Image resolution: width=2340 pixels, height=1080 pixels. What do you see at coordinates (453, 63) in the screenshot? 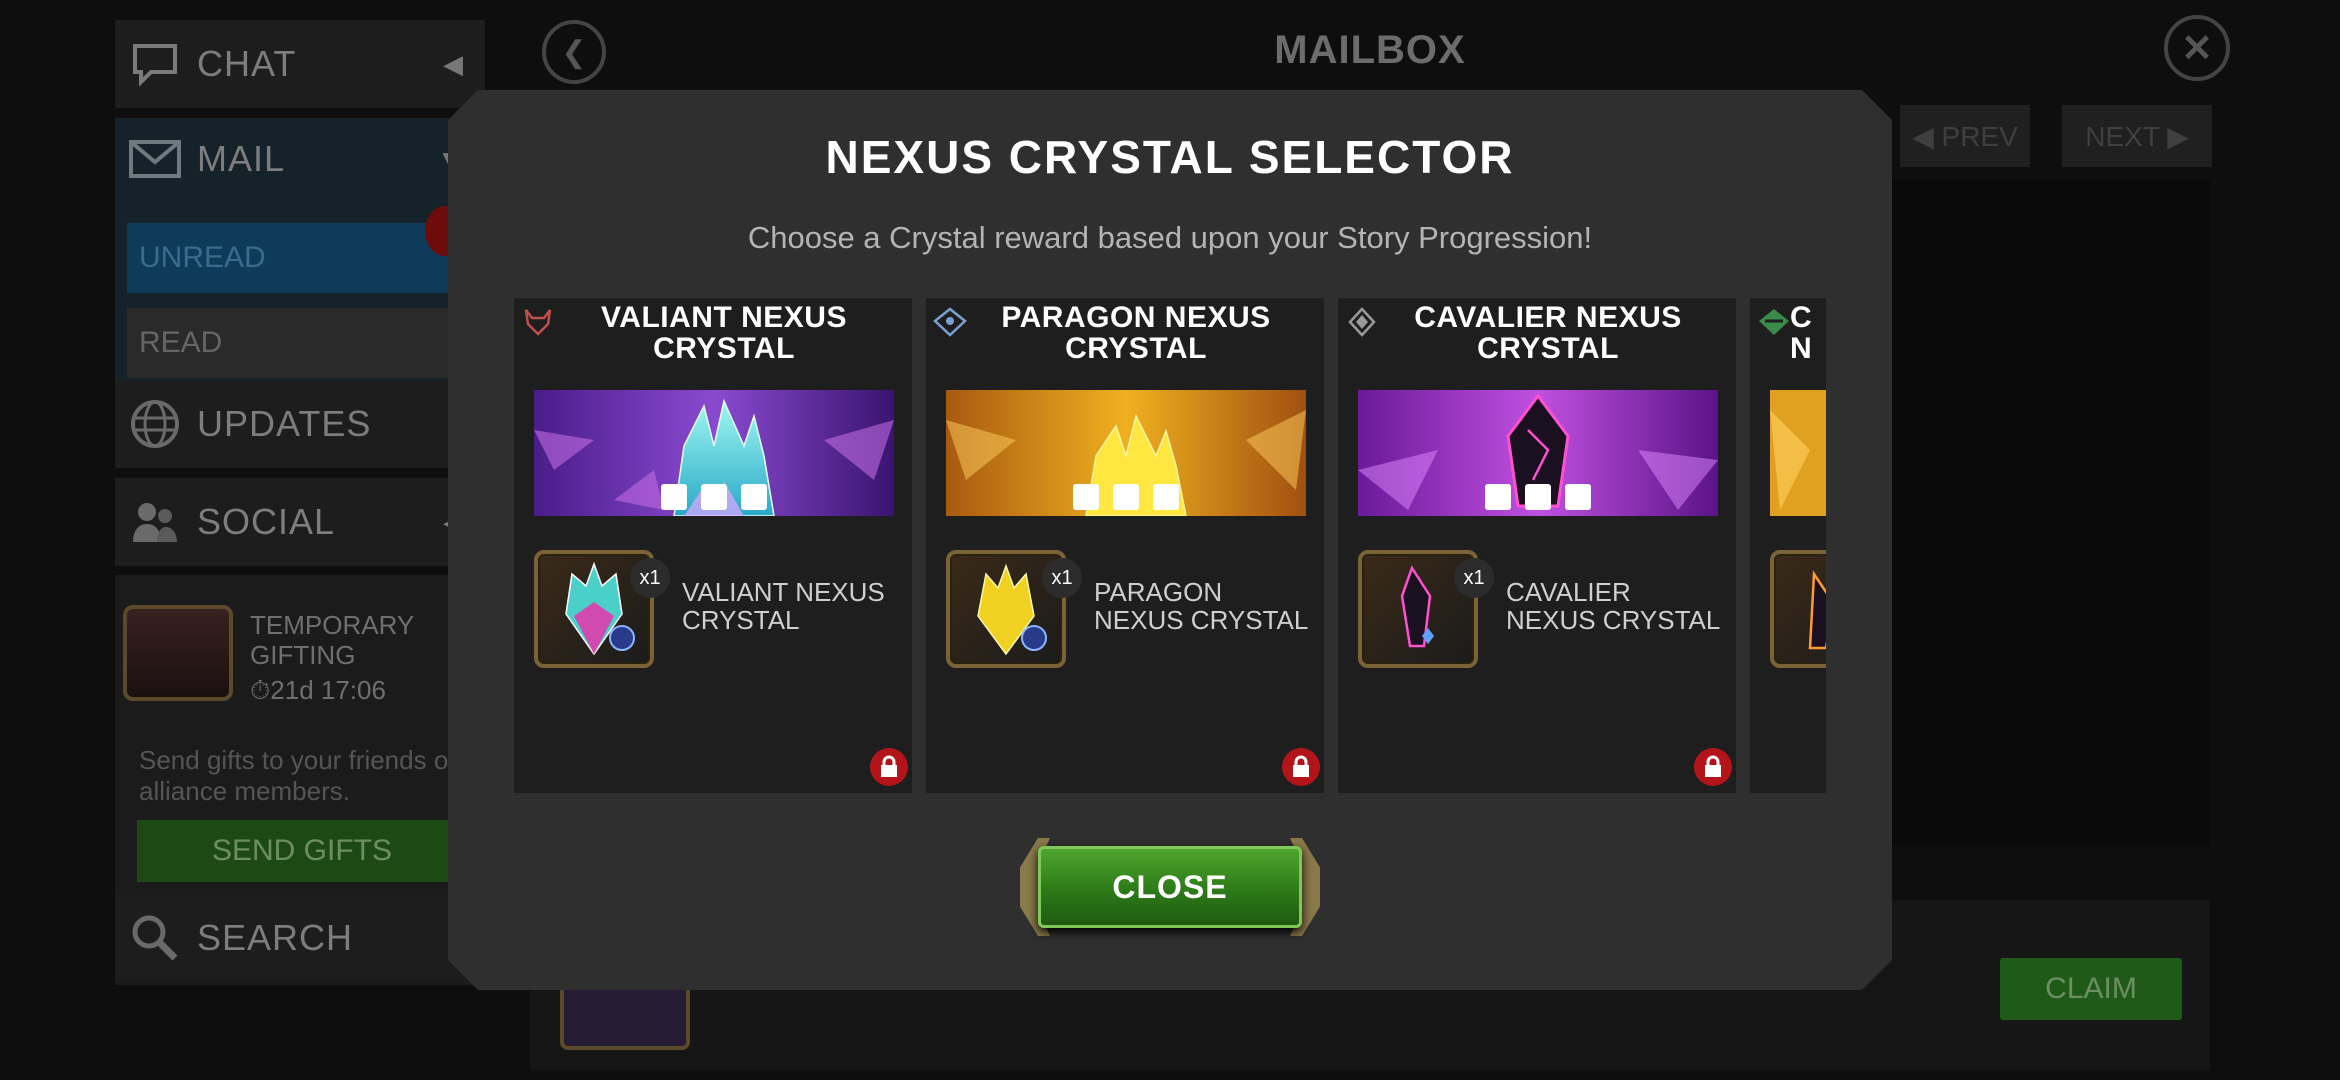
I see `chevron-left-icon: ◀` at bounding box center [453, 63].